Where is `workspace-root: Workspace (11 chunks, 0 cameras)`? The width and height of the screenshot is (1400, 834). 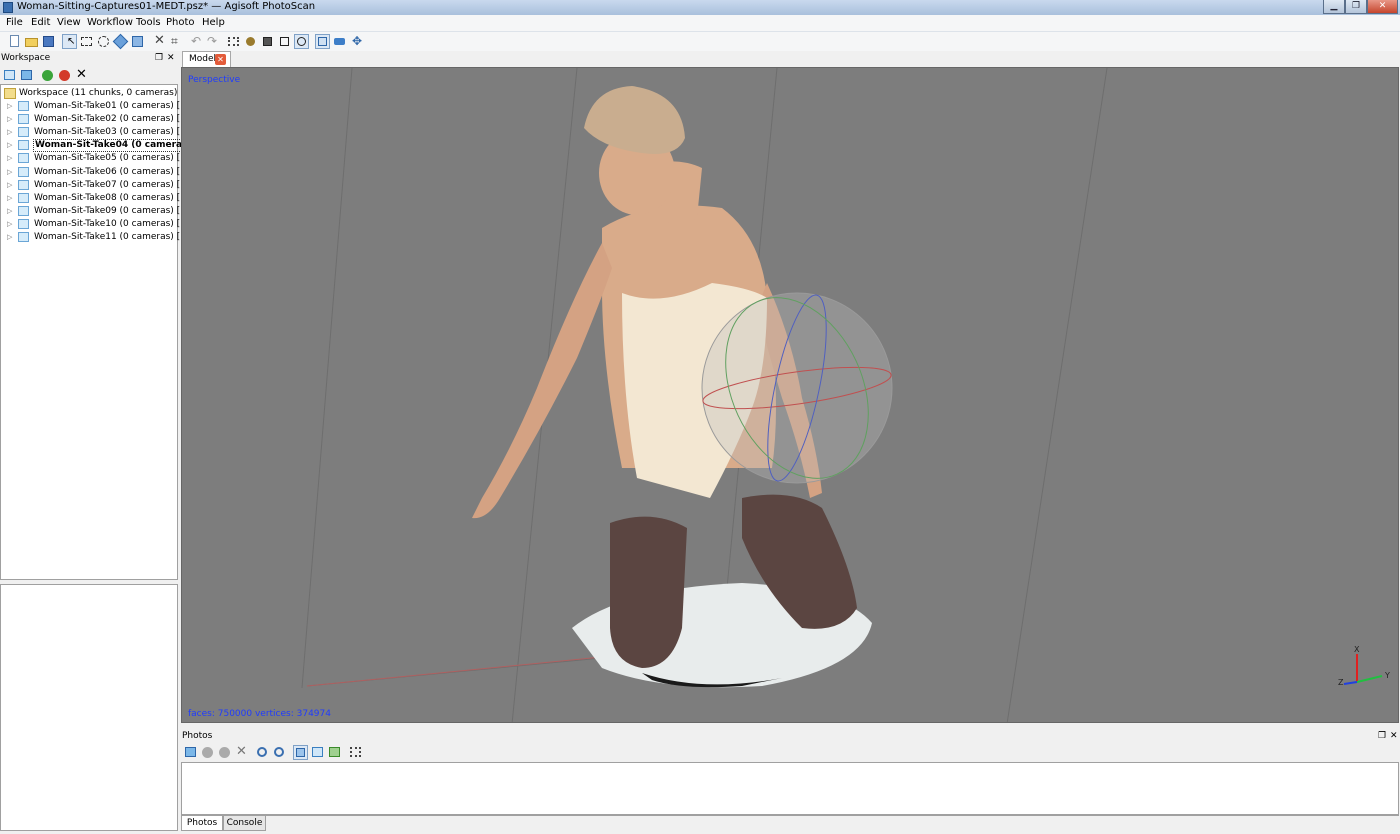
workspace-root: Workspace (11 chunks, 0 cameras) is located at coordinates (89, 93).